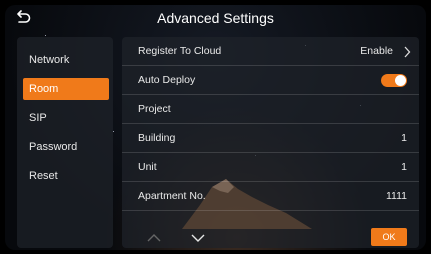  Describe the element at coordinates (407, 52) in the screenshot. I see `chevron-right-icon` at that location.